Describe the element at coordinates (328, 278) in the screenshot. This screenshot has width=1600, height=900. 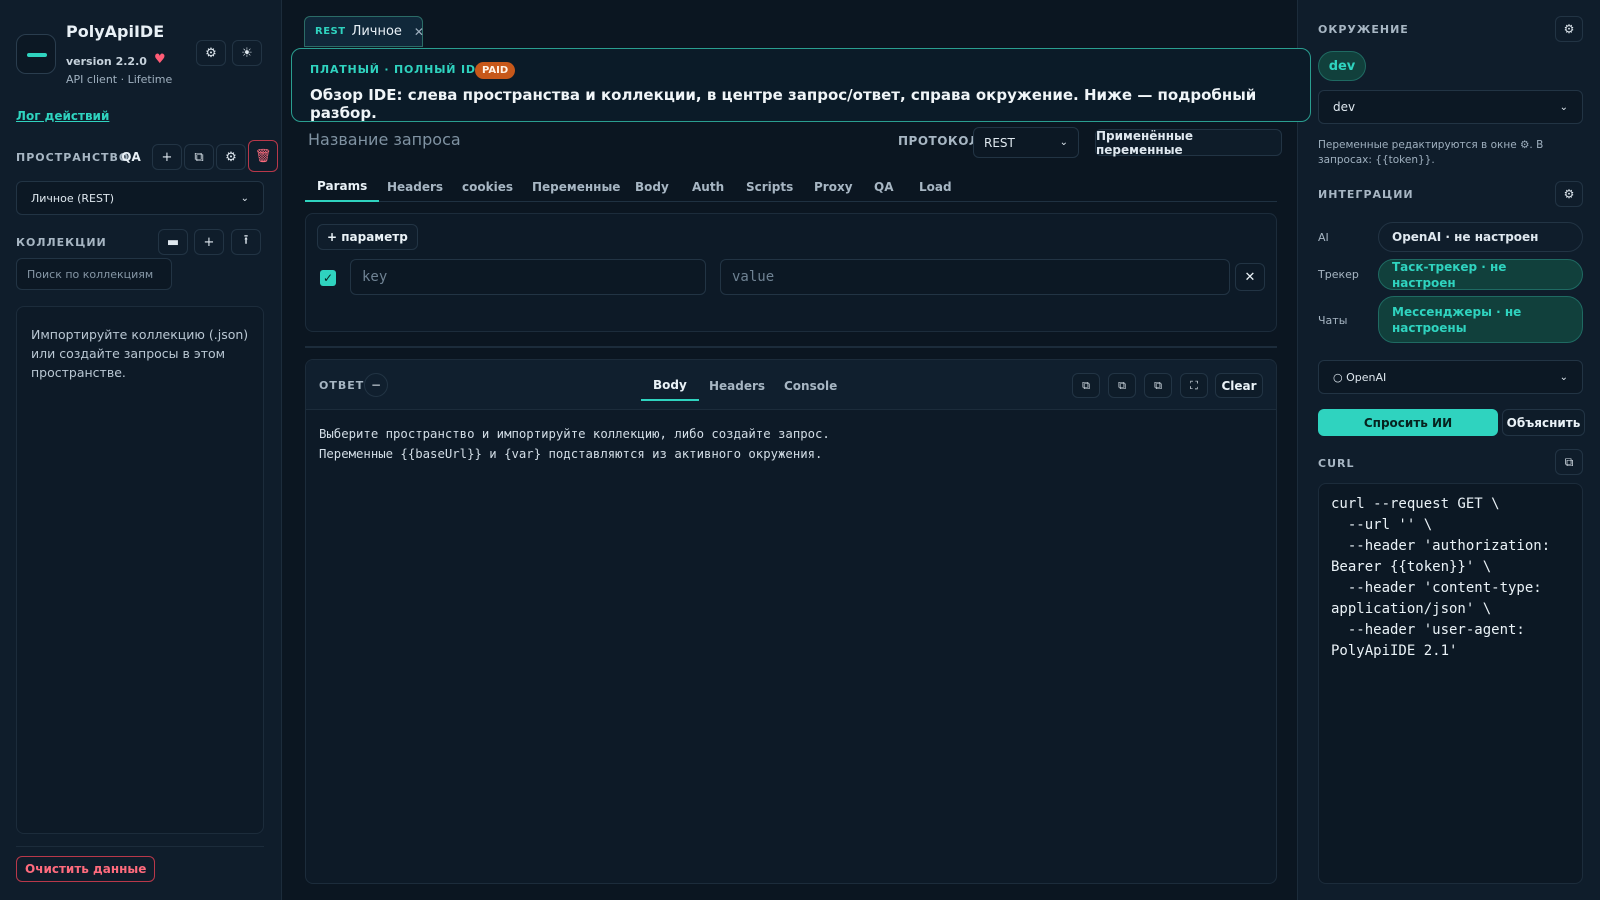
I see `param-enabled-checkbox: ✓` at that location.